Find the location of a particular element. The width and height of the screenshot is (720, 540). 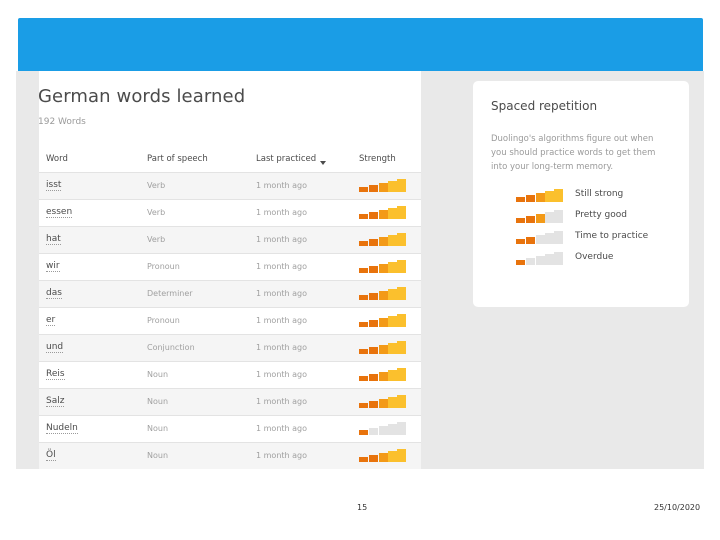

spaced-repetition-title: Spaced repetition is located at coordinates (544, 106).